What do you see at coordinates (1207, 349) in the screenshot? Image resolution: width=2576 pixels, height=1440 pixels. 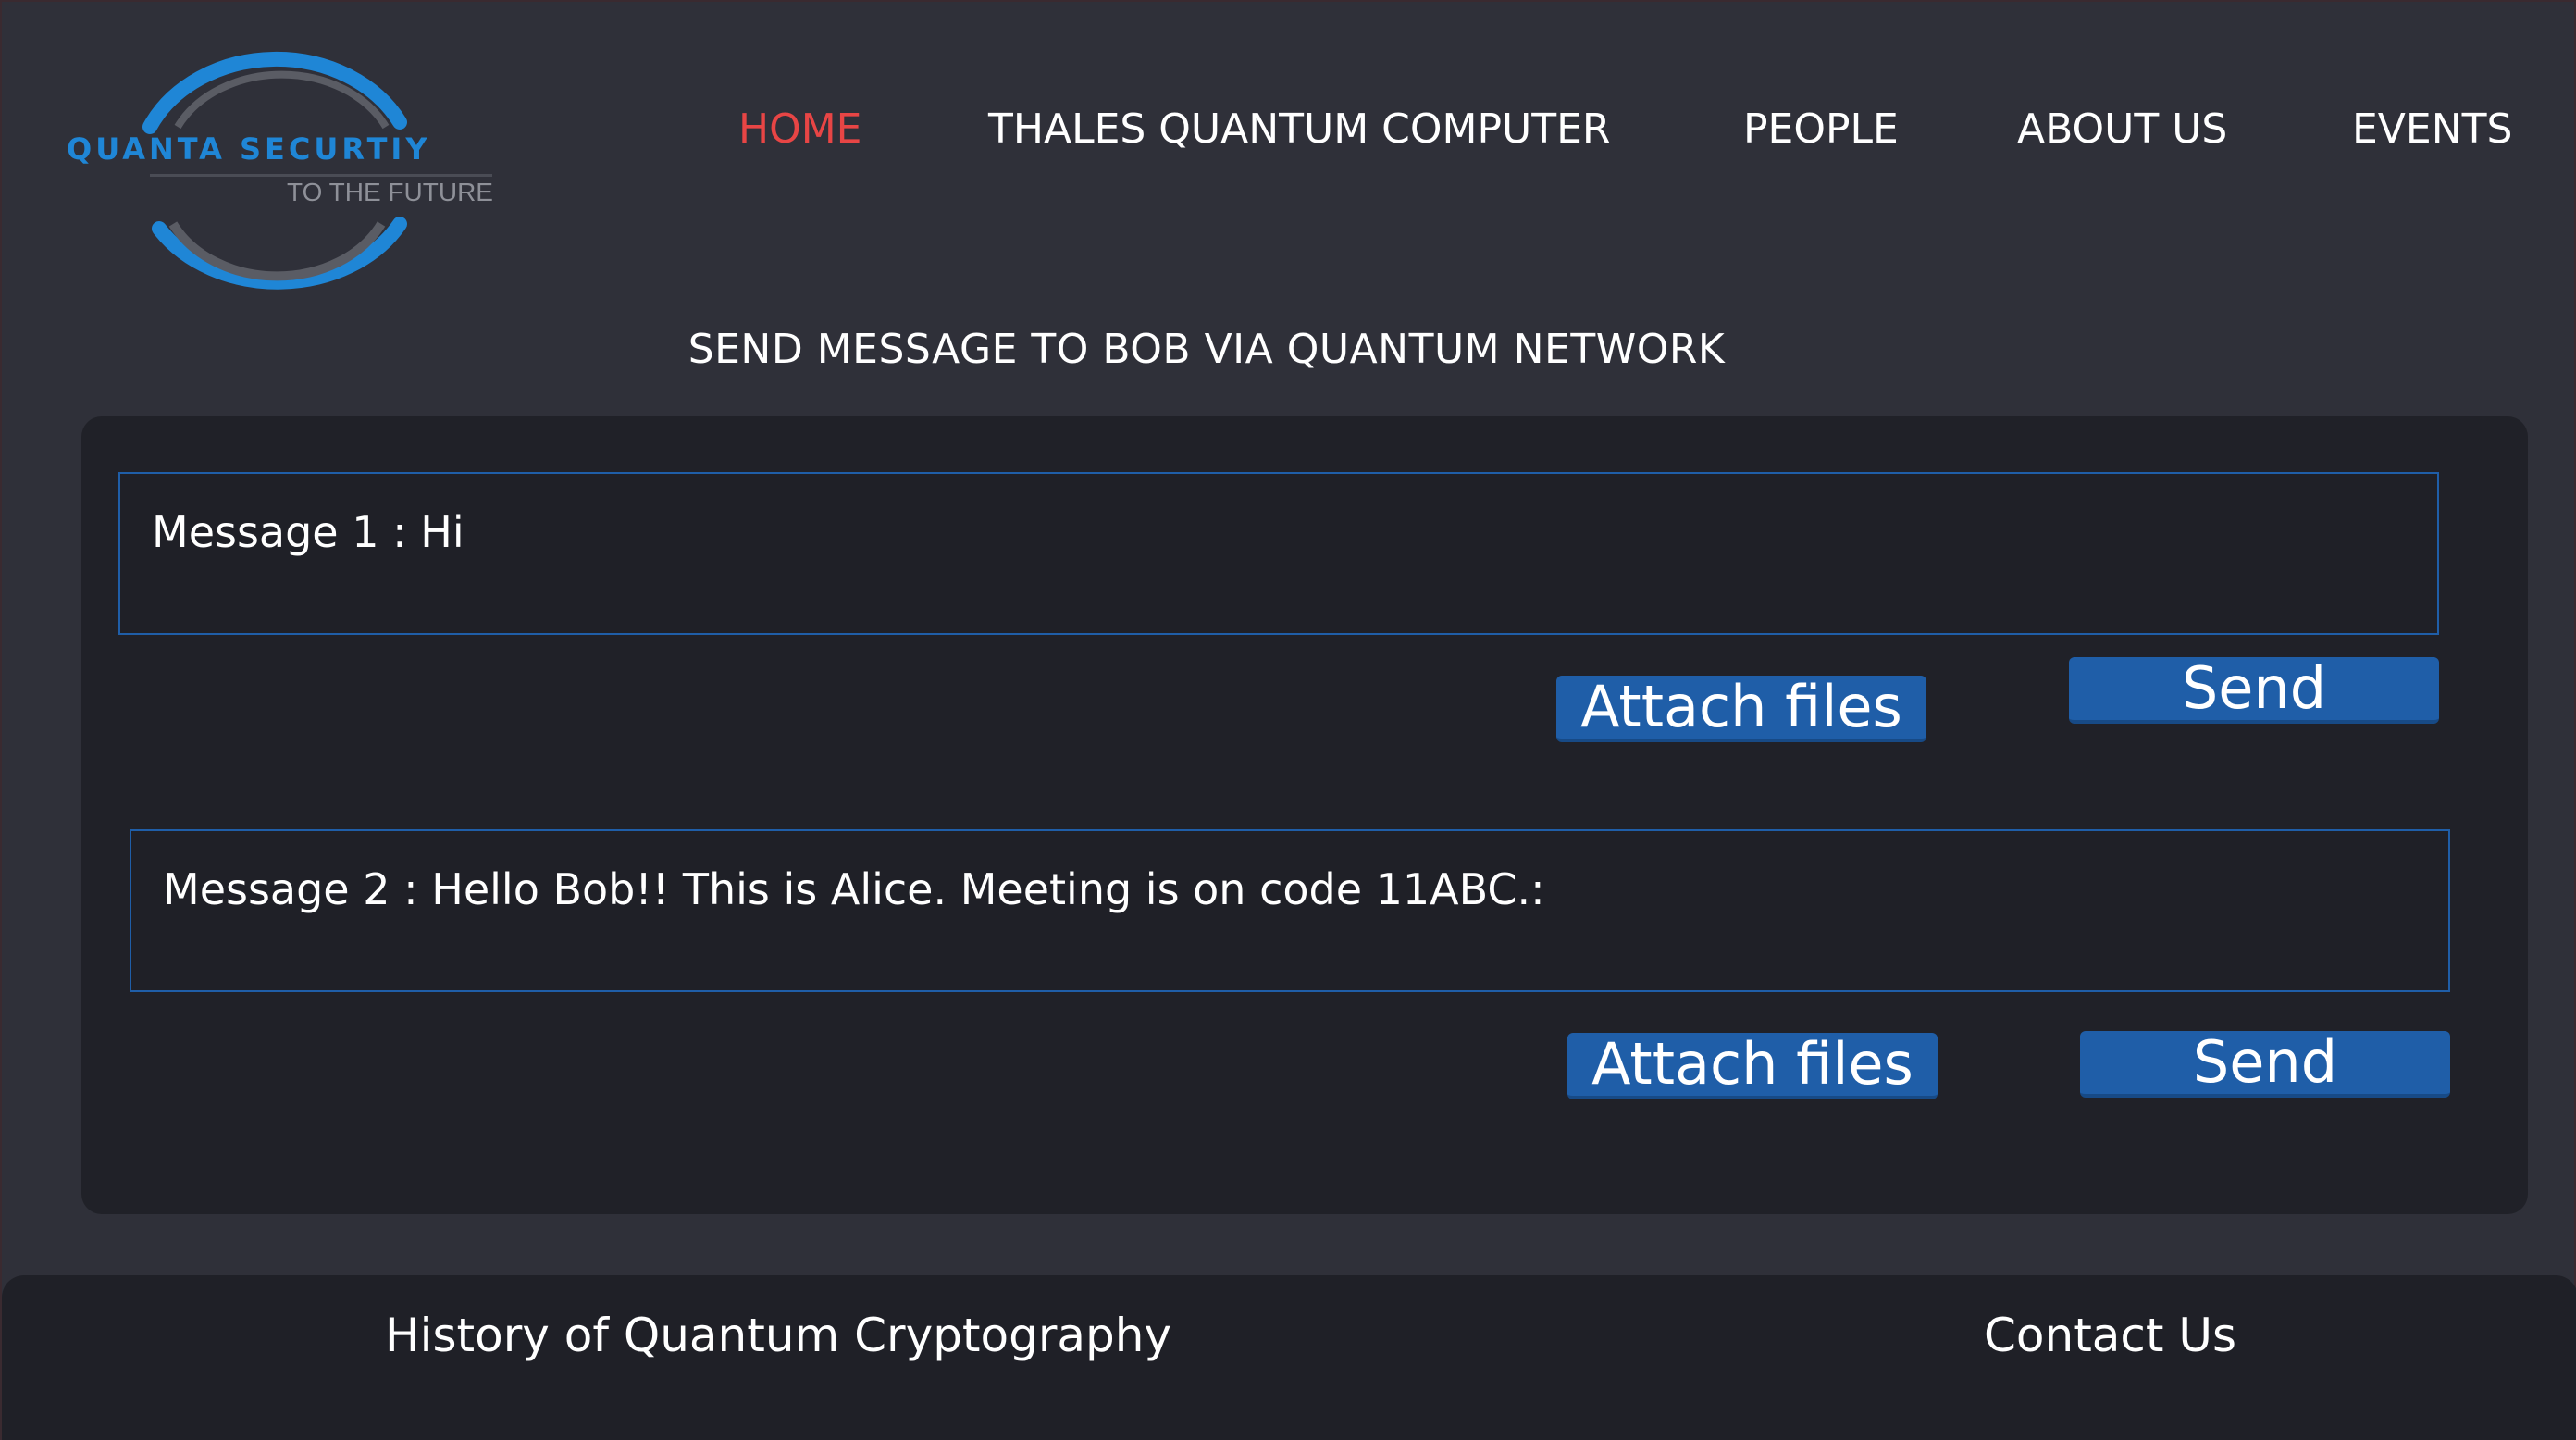 I see `page-title: SEND MESSAGE TO BOB VIA QUANTUM NETWORK` at bounding box center [1207, 349].